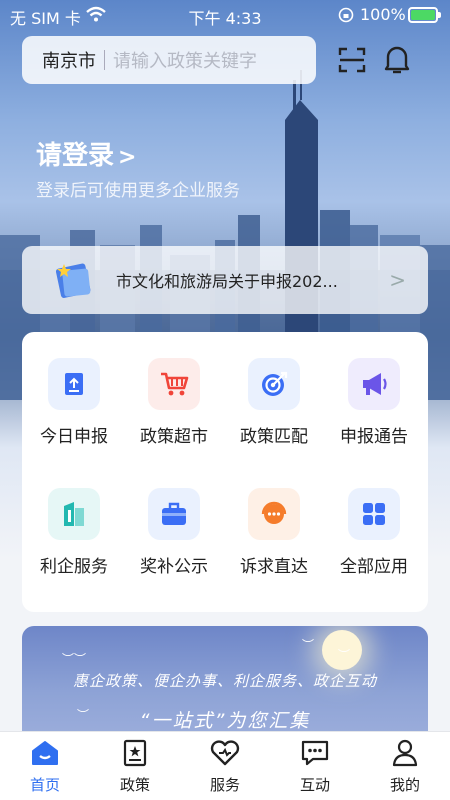 This screenshot has height=800, width=450. I want to click on policy-icon, so click(135, 753).